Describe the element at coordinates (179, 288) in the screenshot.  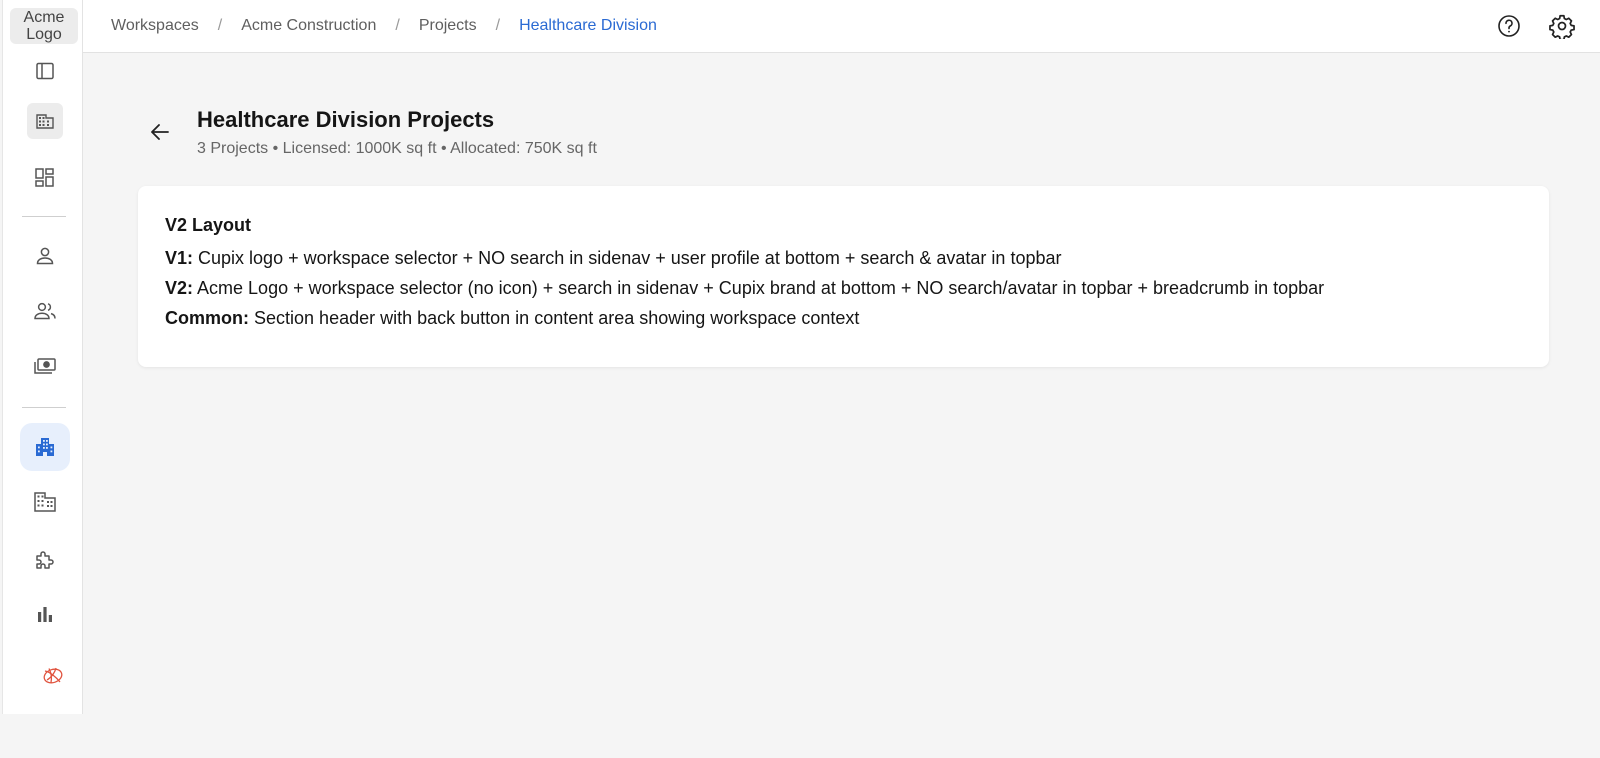
I see `line-label: V2:` at that location.